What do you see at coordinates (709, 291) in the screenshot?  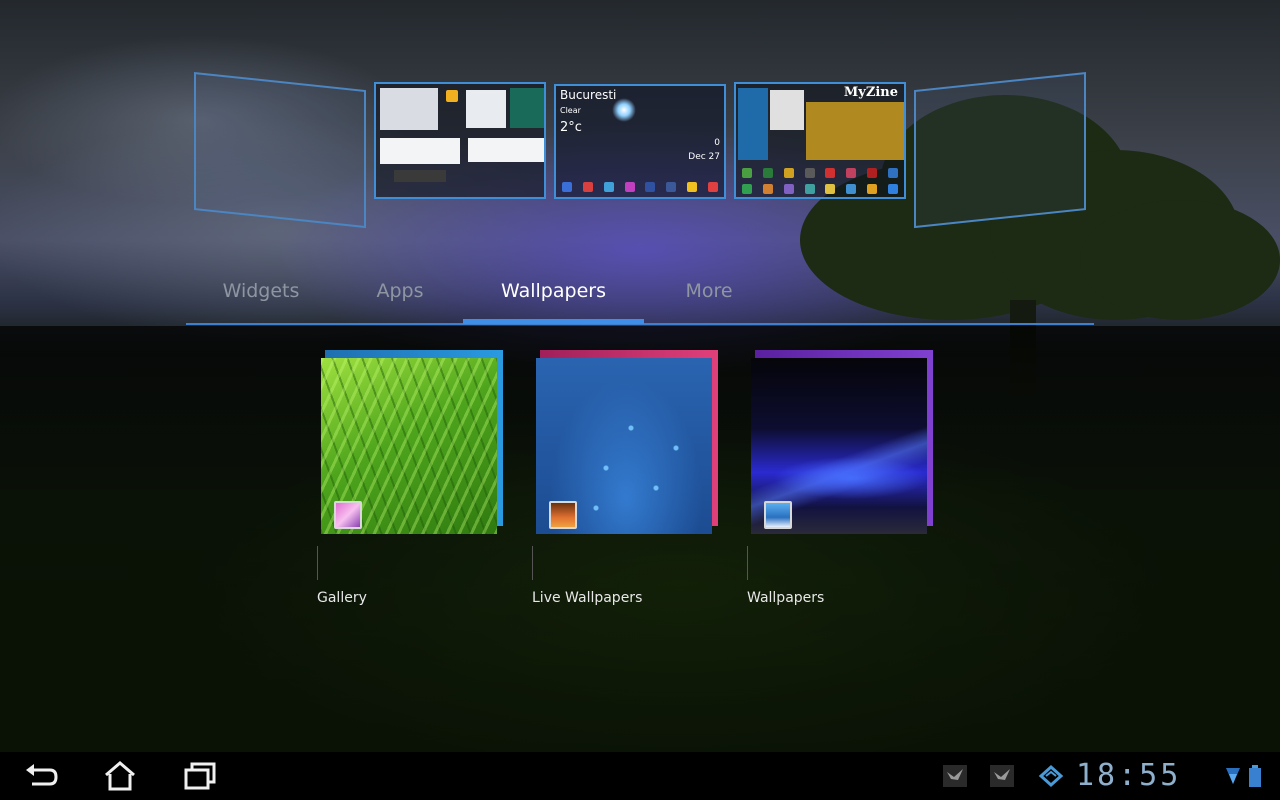 I see `tab-more: More` at bounding box center [709, 291].